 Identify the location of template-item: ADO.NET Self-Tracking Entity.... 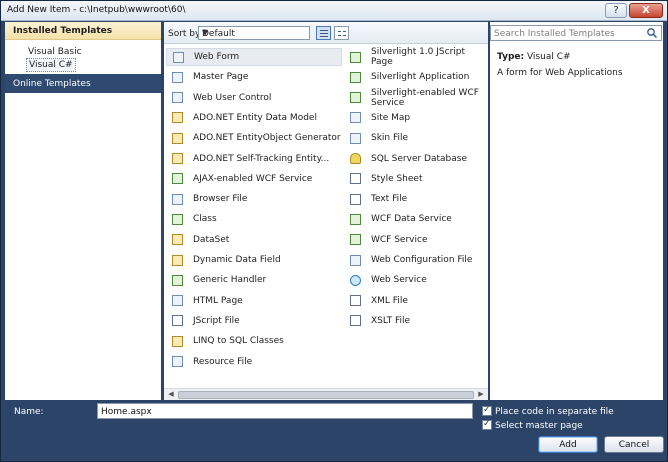
(254, 159).